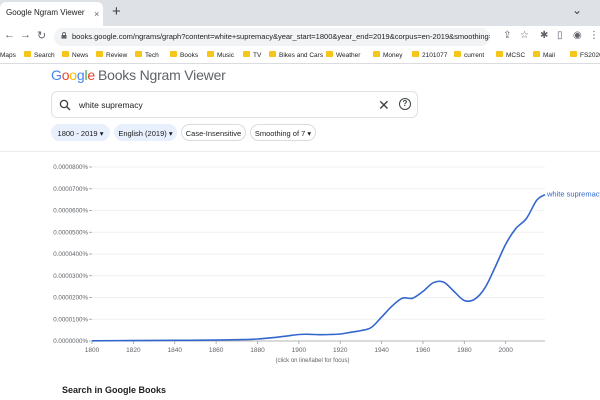 The image size is (600, 400). Describe the element at coordinates (64, 35) in the screenshot. I see `lock-icon` at that location.